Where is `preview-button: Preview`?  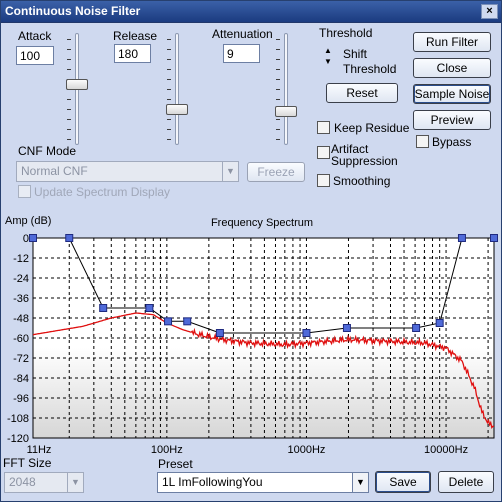
preview-button: Preview is located at coordinates (452, 120).